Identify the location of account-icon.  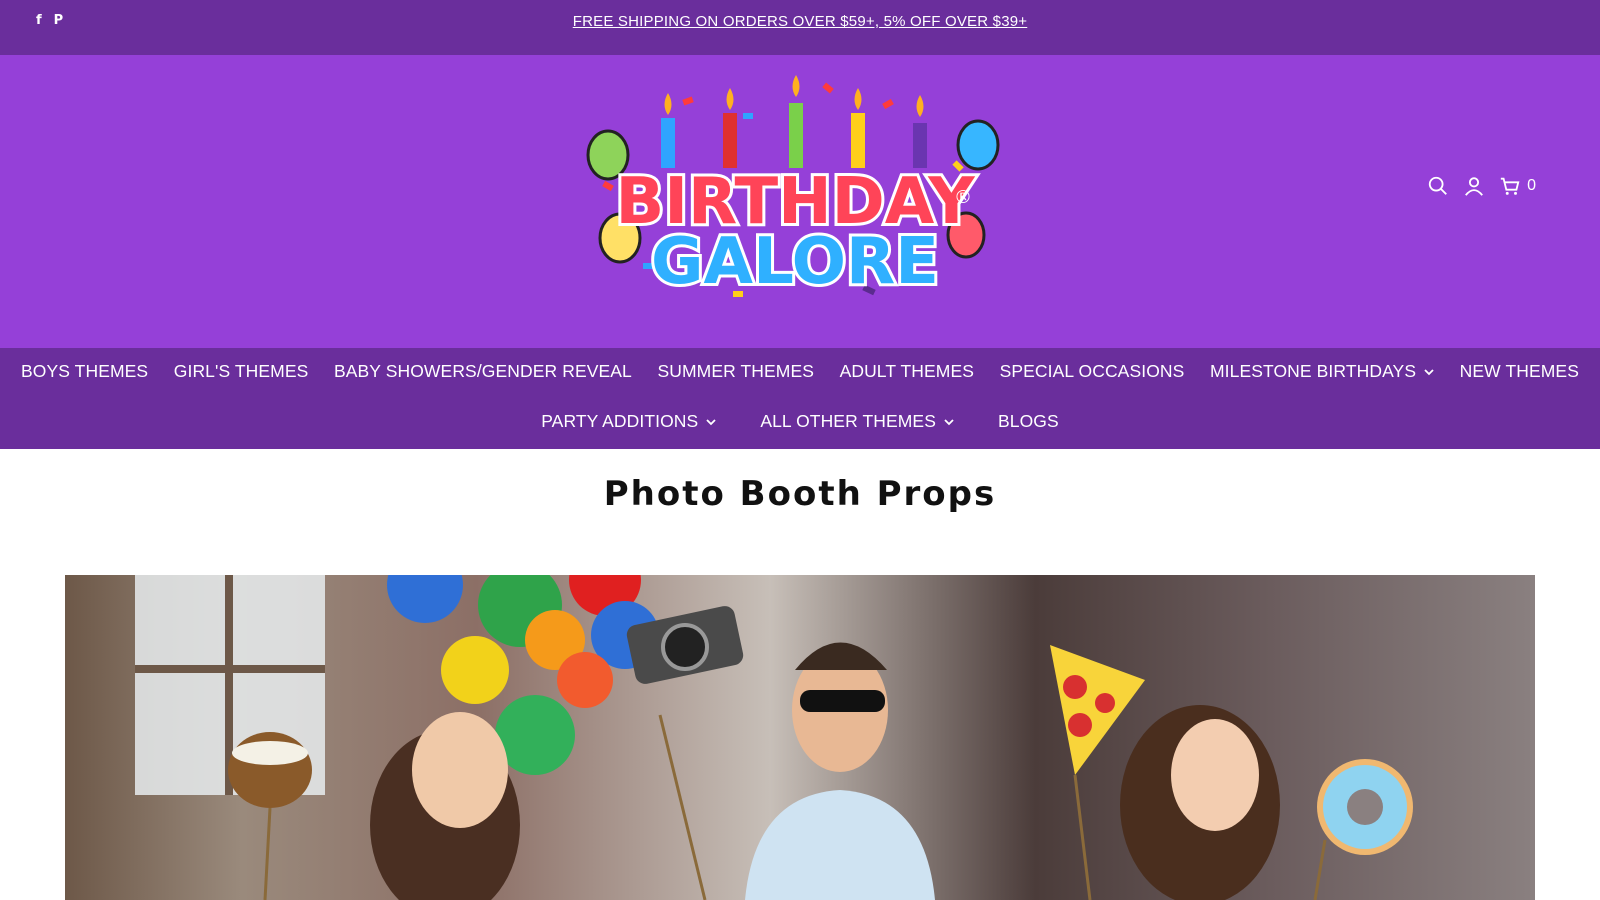
(1474, 186).